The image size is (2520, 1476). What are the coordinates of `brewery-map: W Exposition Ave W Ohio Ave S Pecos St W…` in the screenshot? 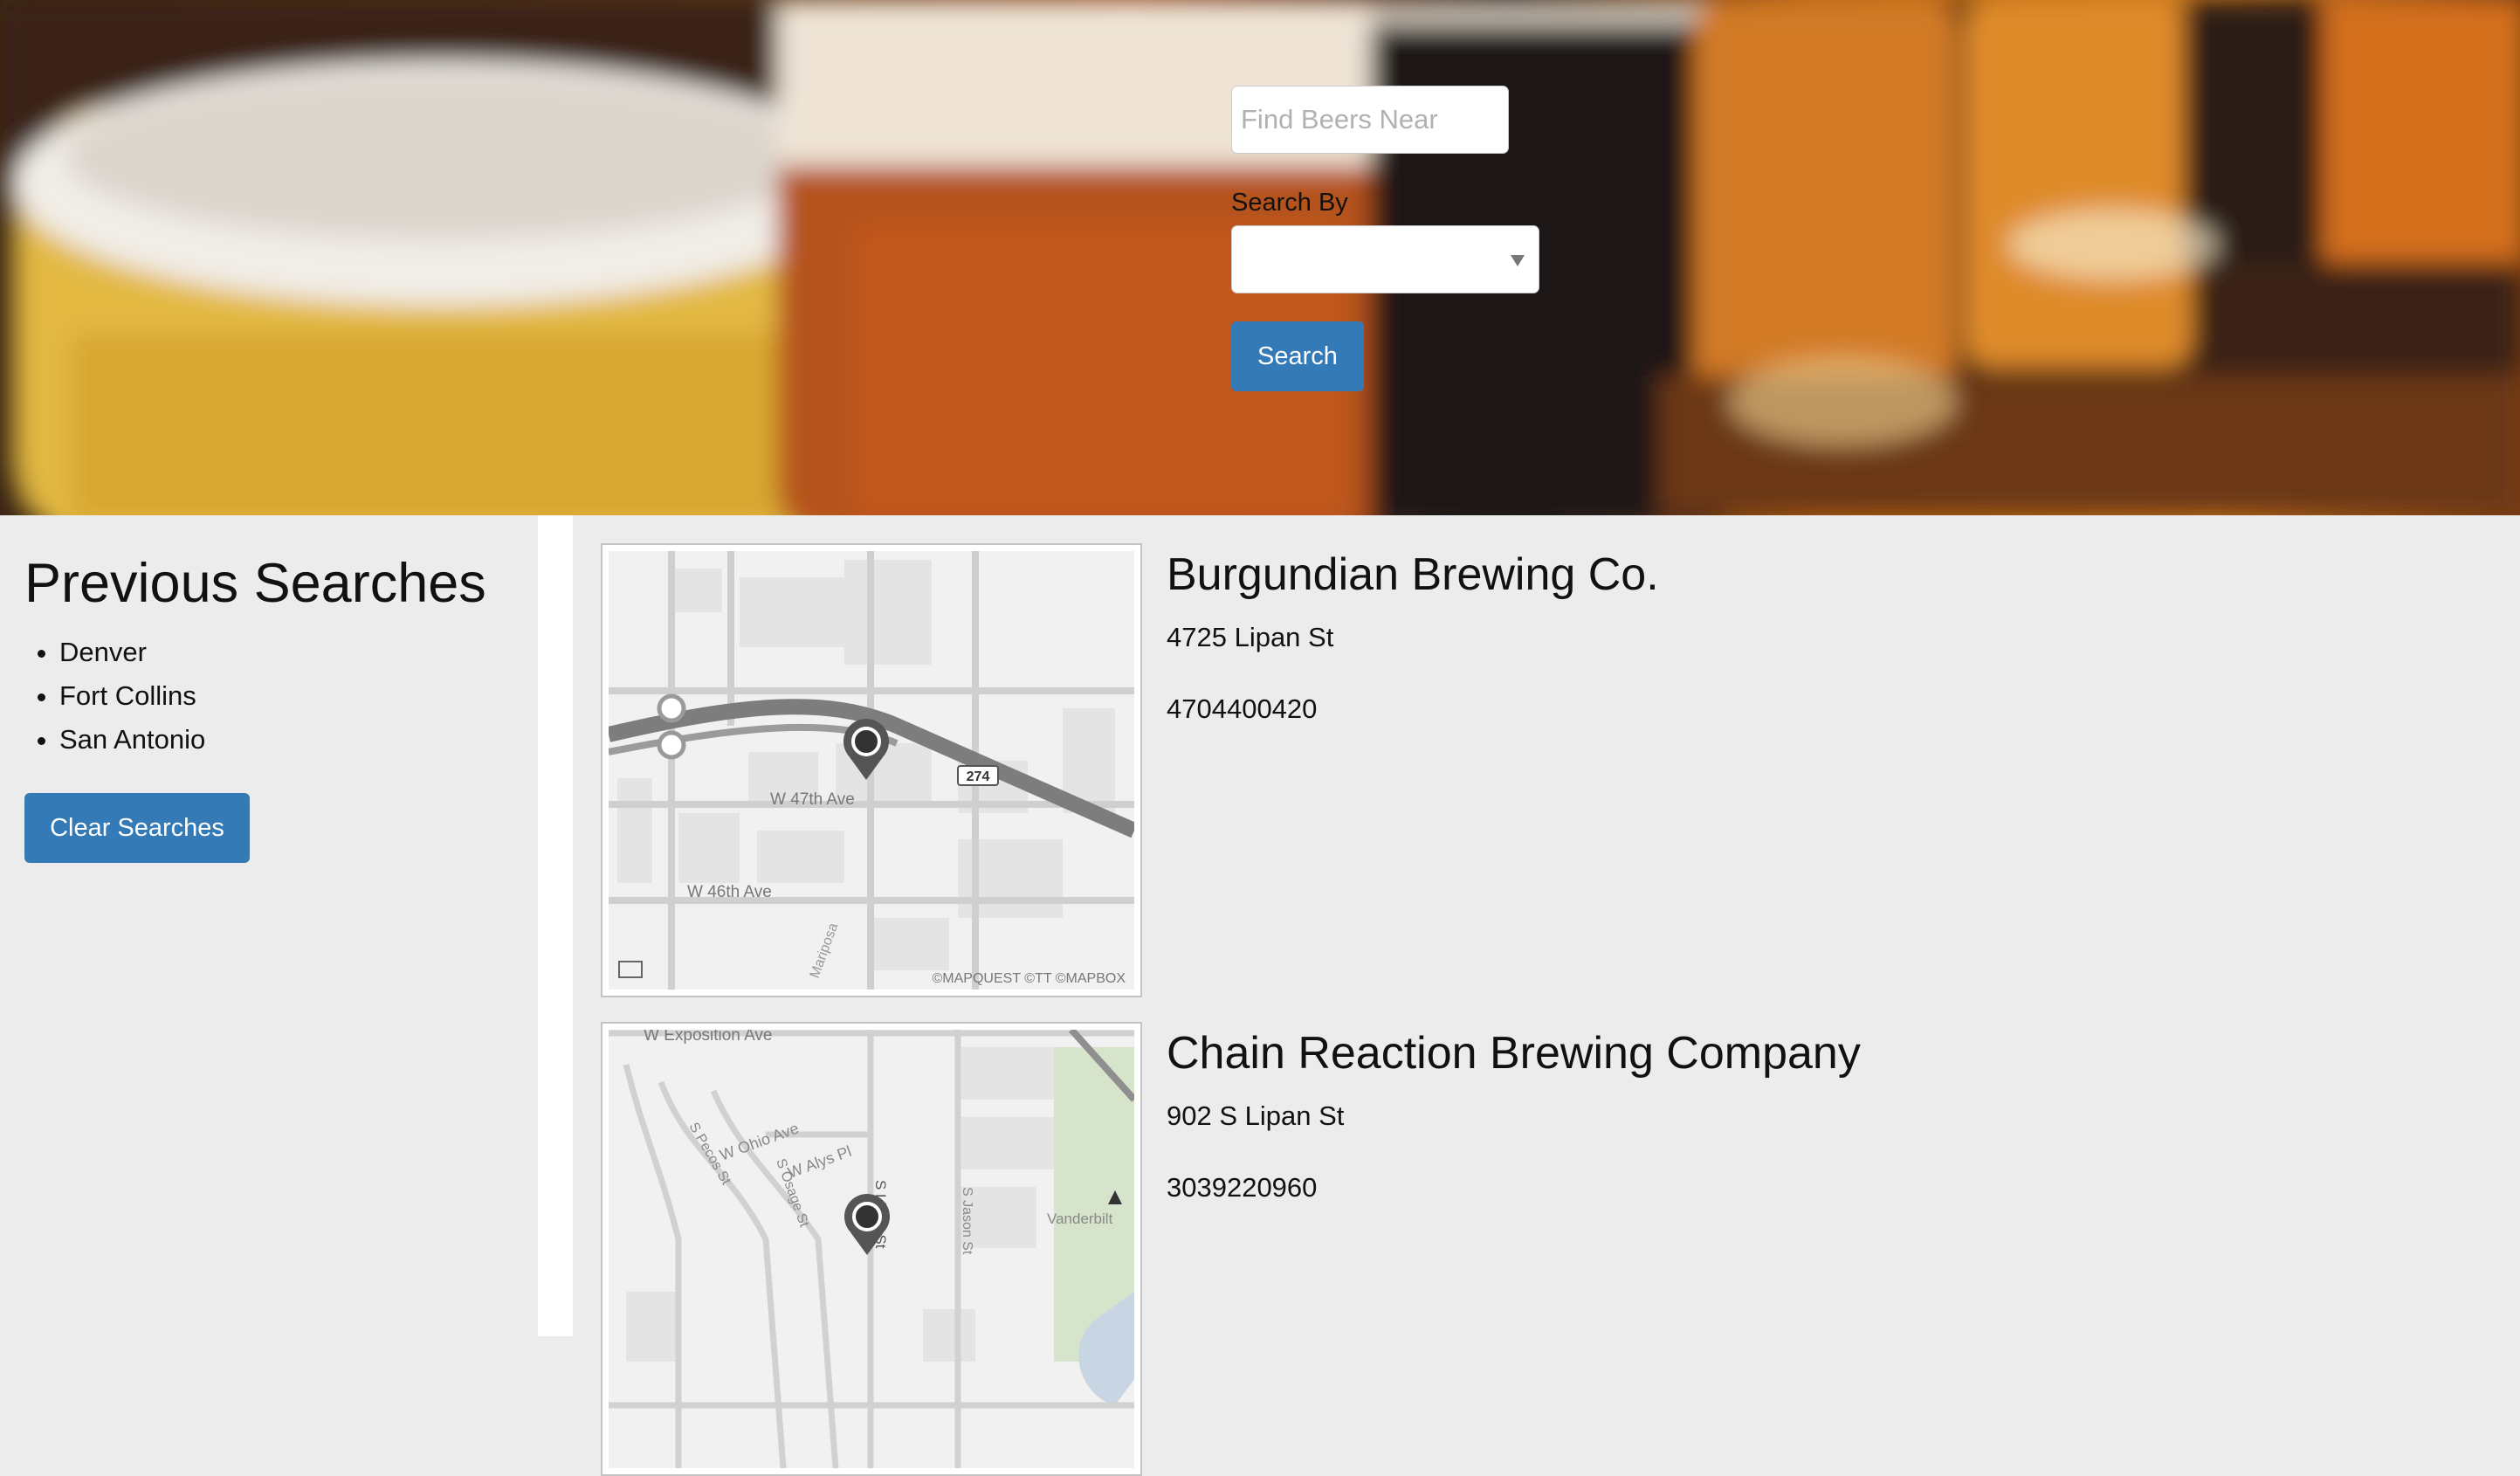 It's located at (871, 1249).